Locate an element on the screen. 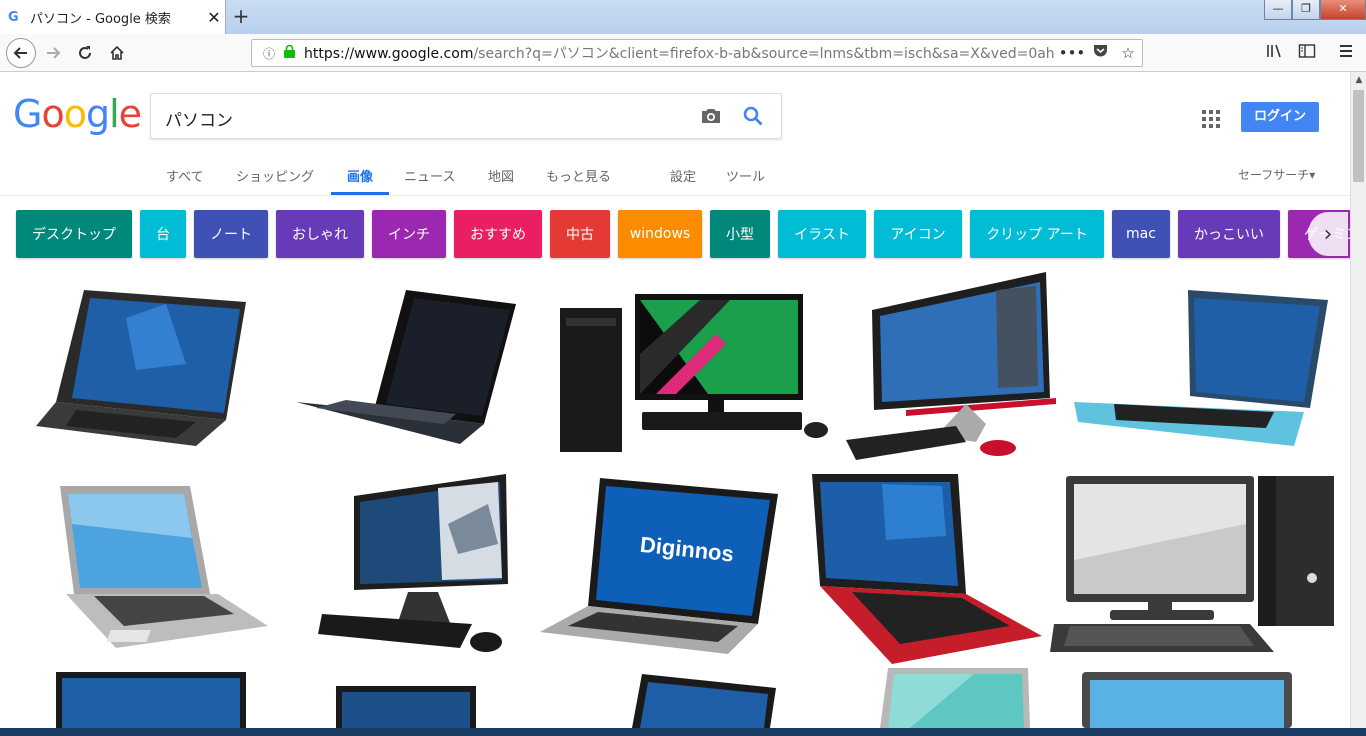 This screenshot has width=1366, height=736. result-image-laptop-slim is located at coordinates (407, 367).